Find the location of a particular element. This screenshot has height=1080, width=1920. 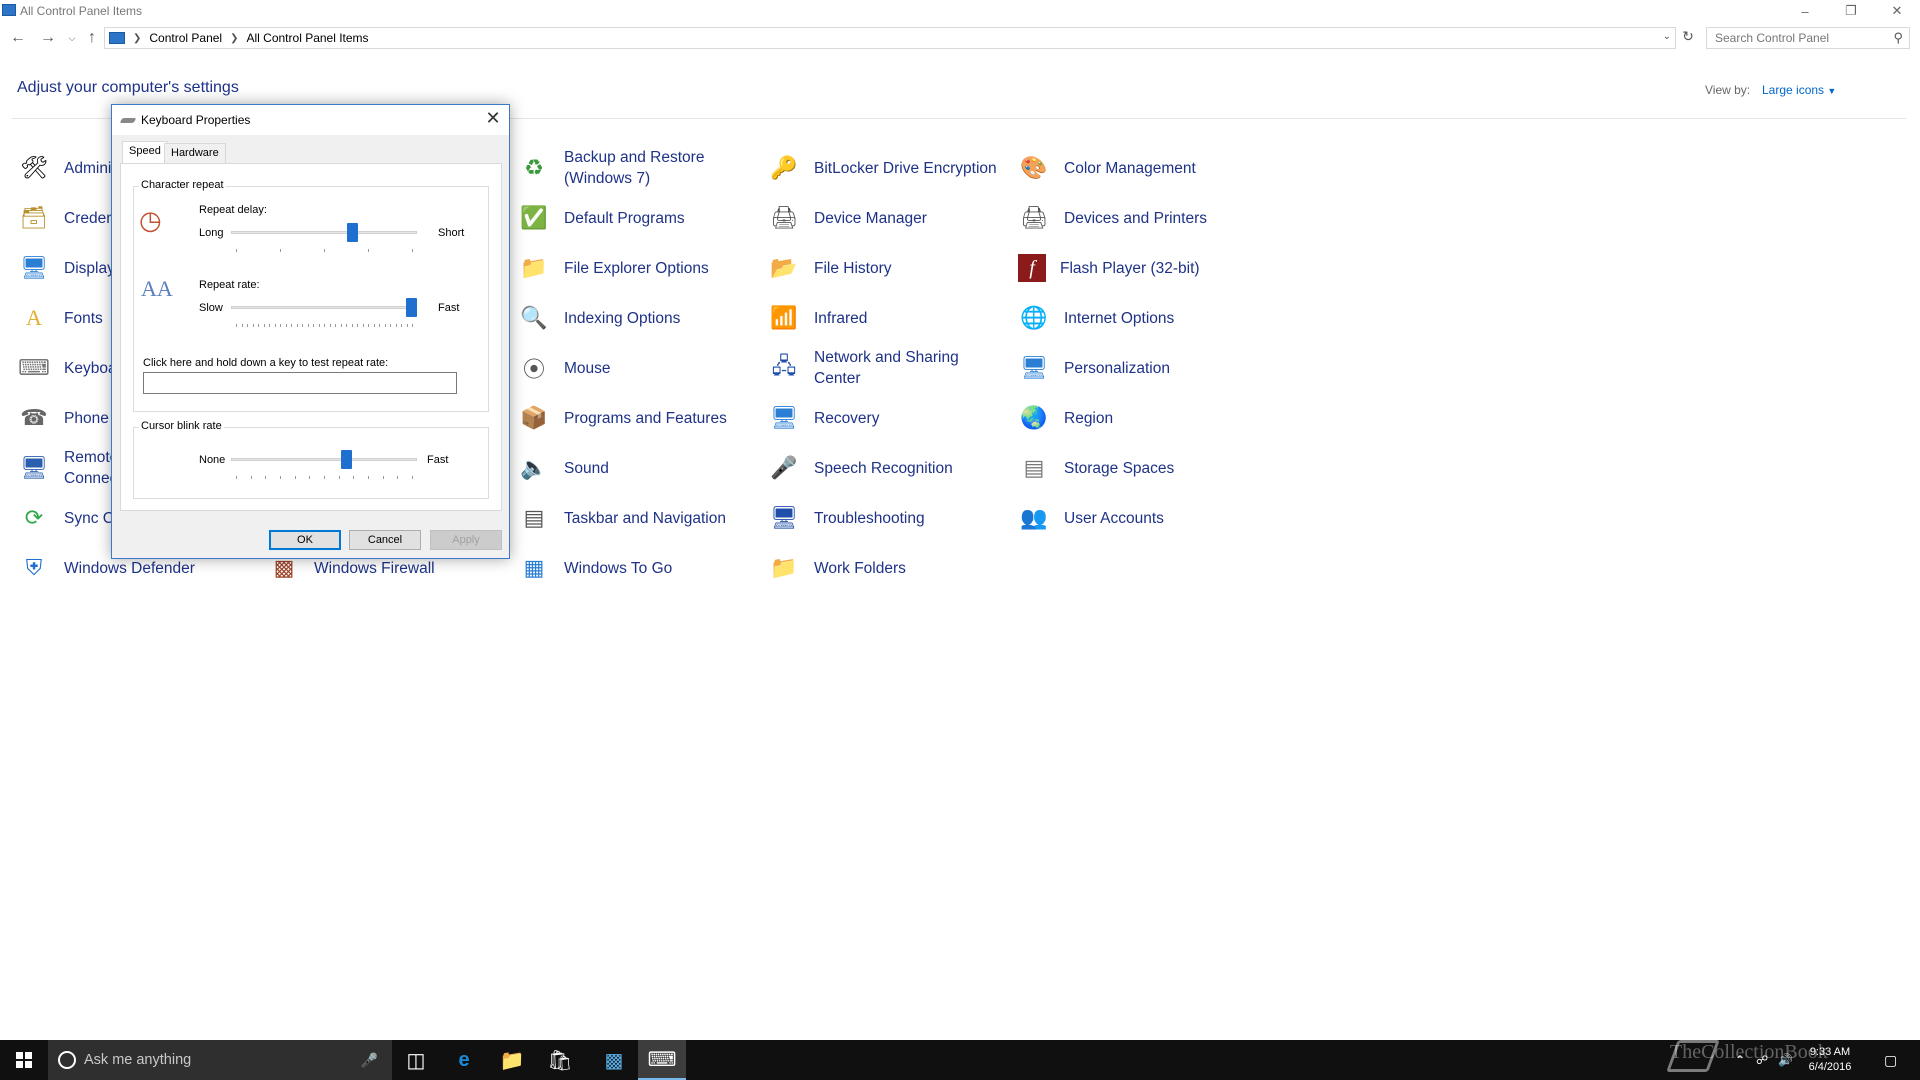

item-storage-spaces: ▤ Storage Spaces is located at coordinates (1096, 468).